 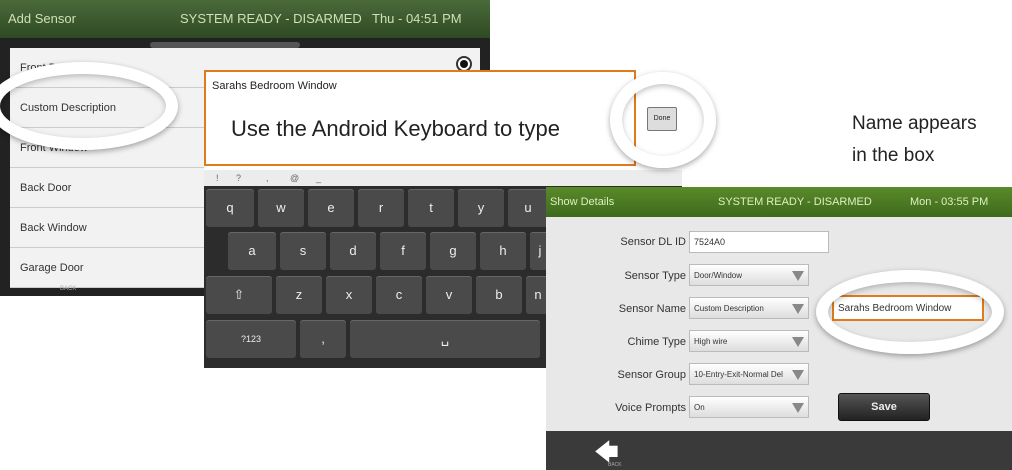 What do you see at coordinates (449, 295) in the screenshot?
I see `key: v` at bounding box center [449, 295].